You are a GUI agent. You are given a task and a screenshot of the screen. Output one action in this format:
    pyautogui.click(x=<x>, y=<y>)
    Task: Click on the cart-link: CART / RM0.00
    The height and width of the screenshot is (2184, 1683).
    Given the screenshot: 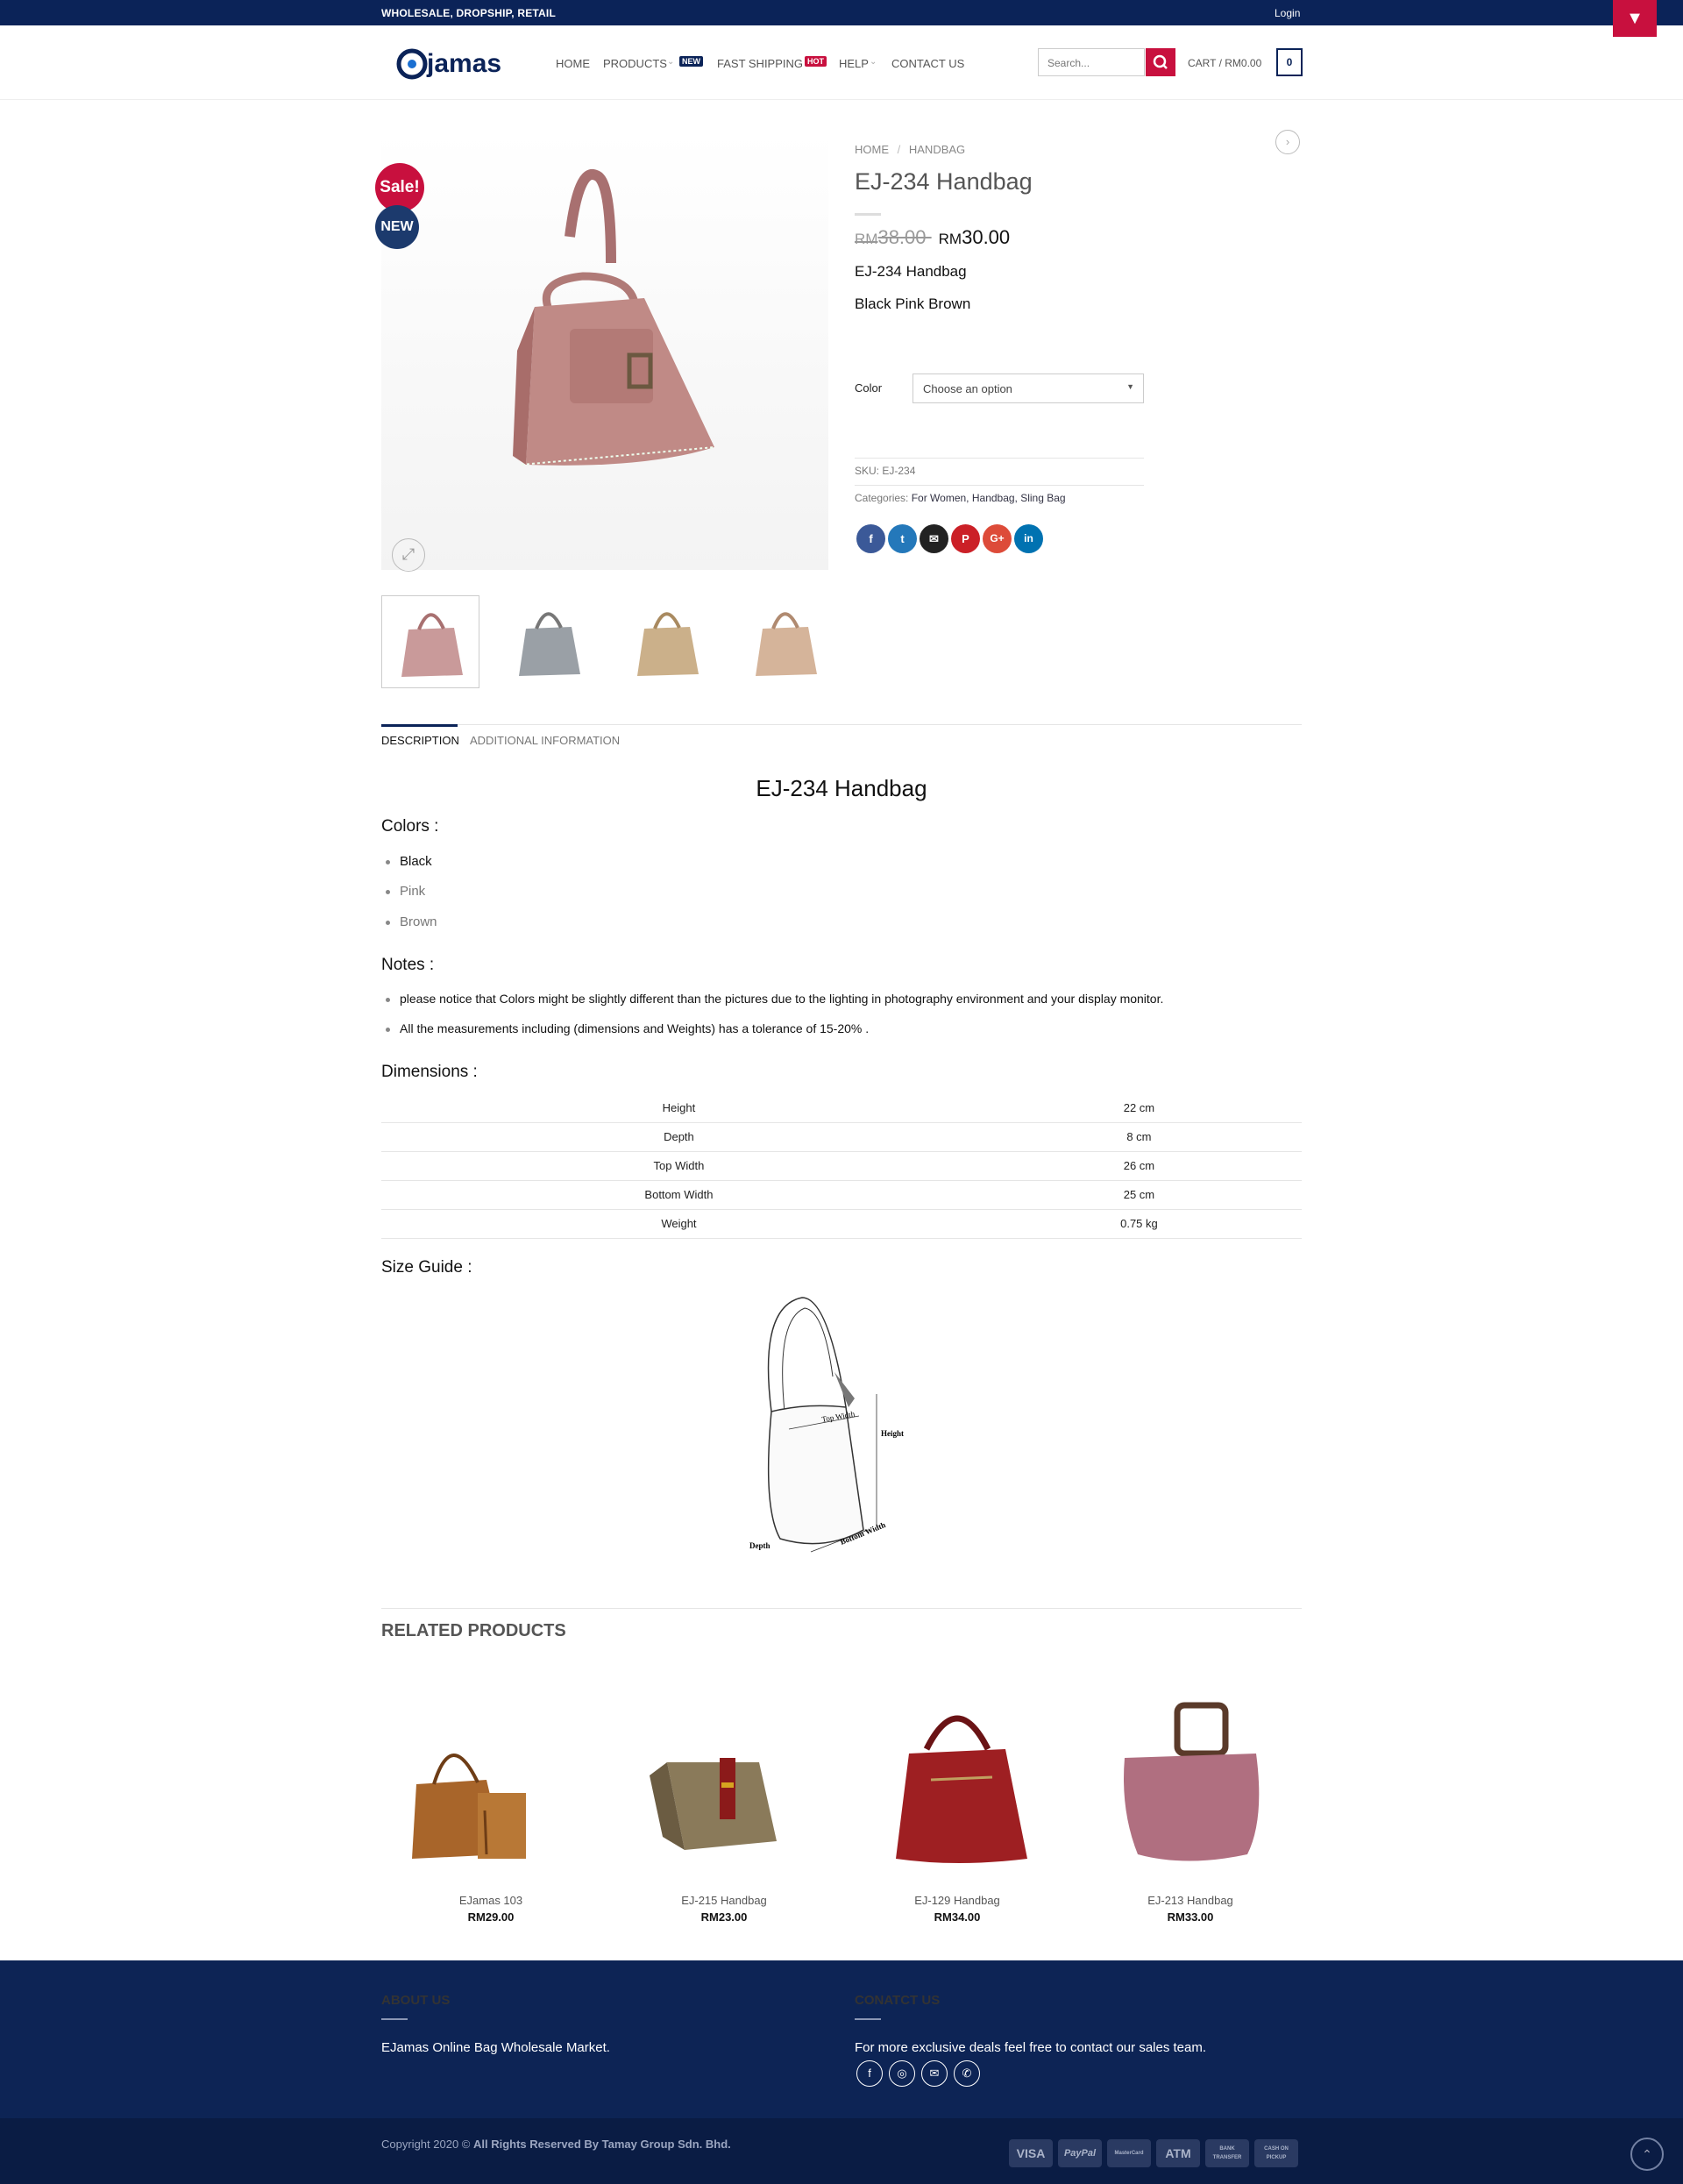 What is the action you would take?
    pyautogui.click(x=1224, y=63)
    